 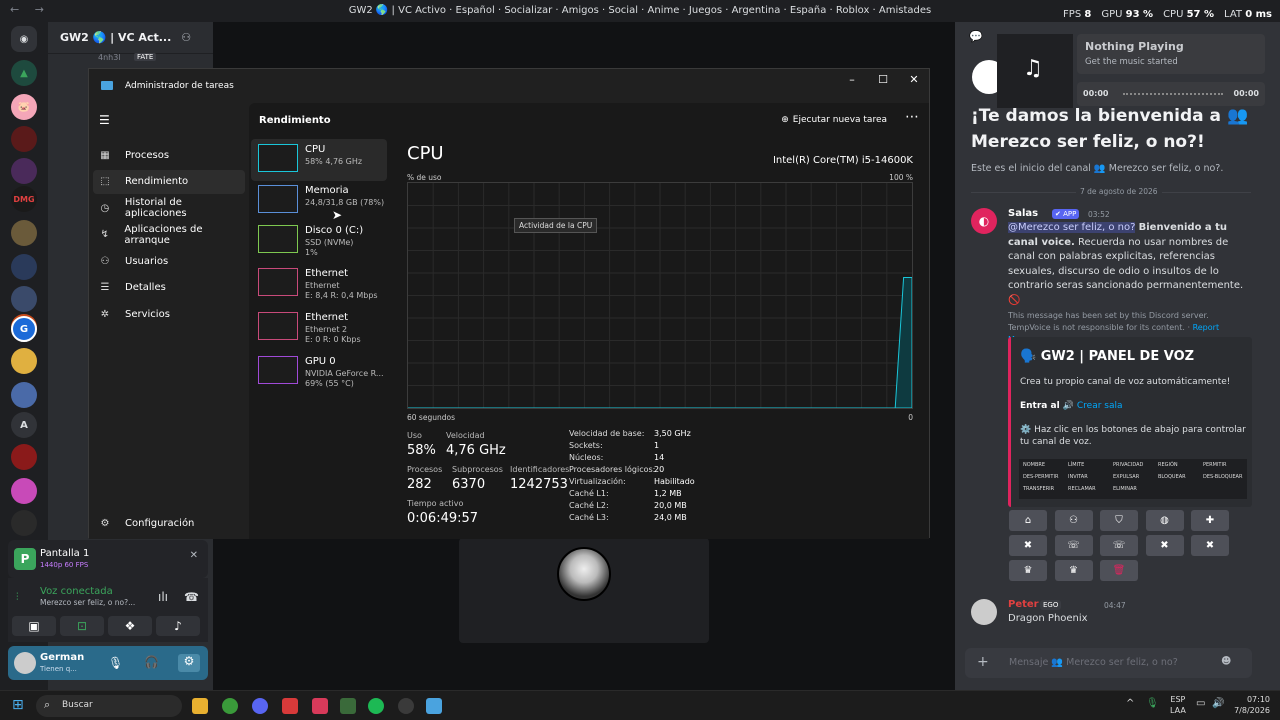 I want to click on transfer-button: ♛, so click(x=1028, y=570).